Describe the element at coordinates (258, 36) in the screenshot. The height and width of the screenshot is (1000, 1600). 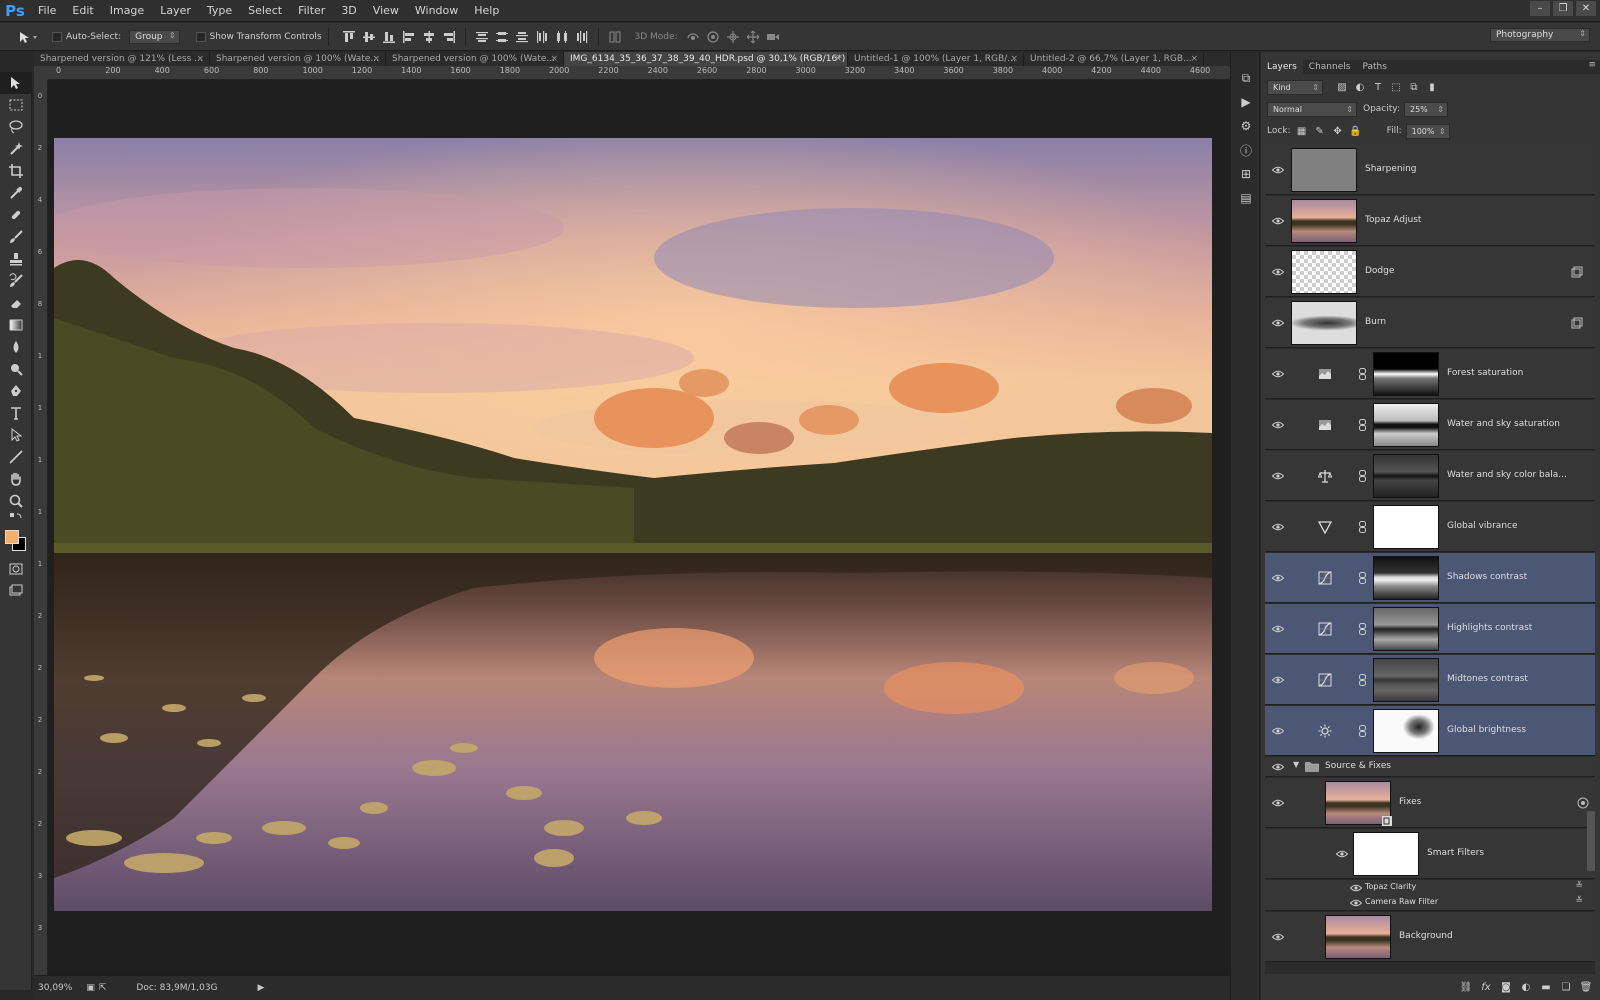
I see `transform-controls-option: Show Transform Controls` at that location.